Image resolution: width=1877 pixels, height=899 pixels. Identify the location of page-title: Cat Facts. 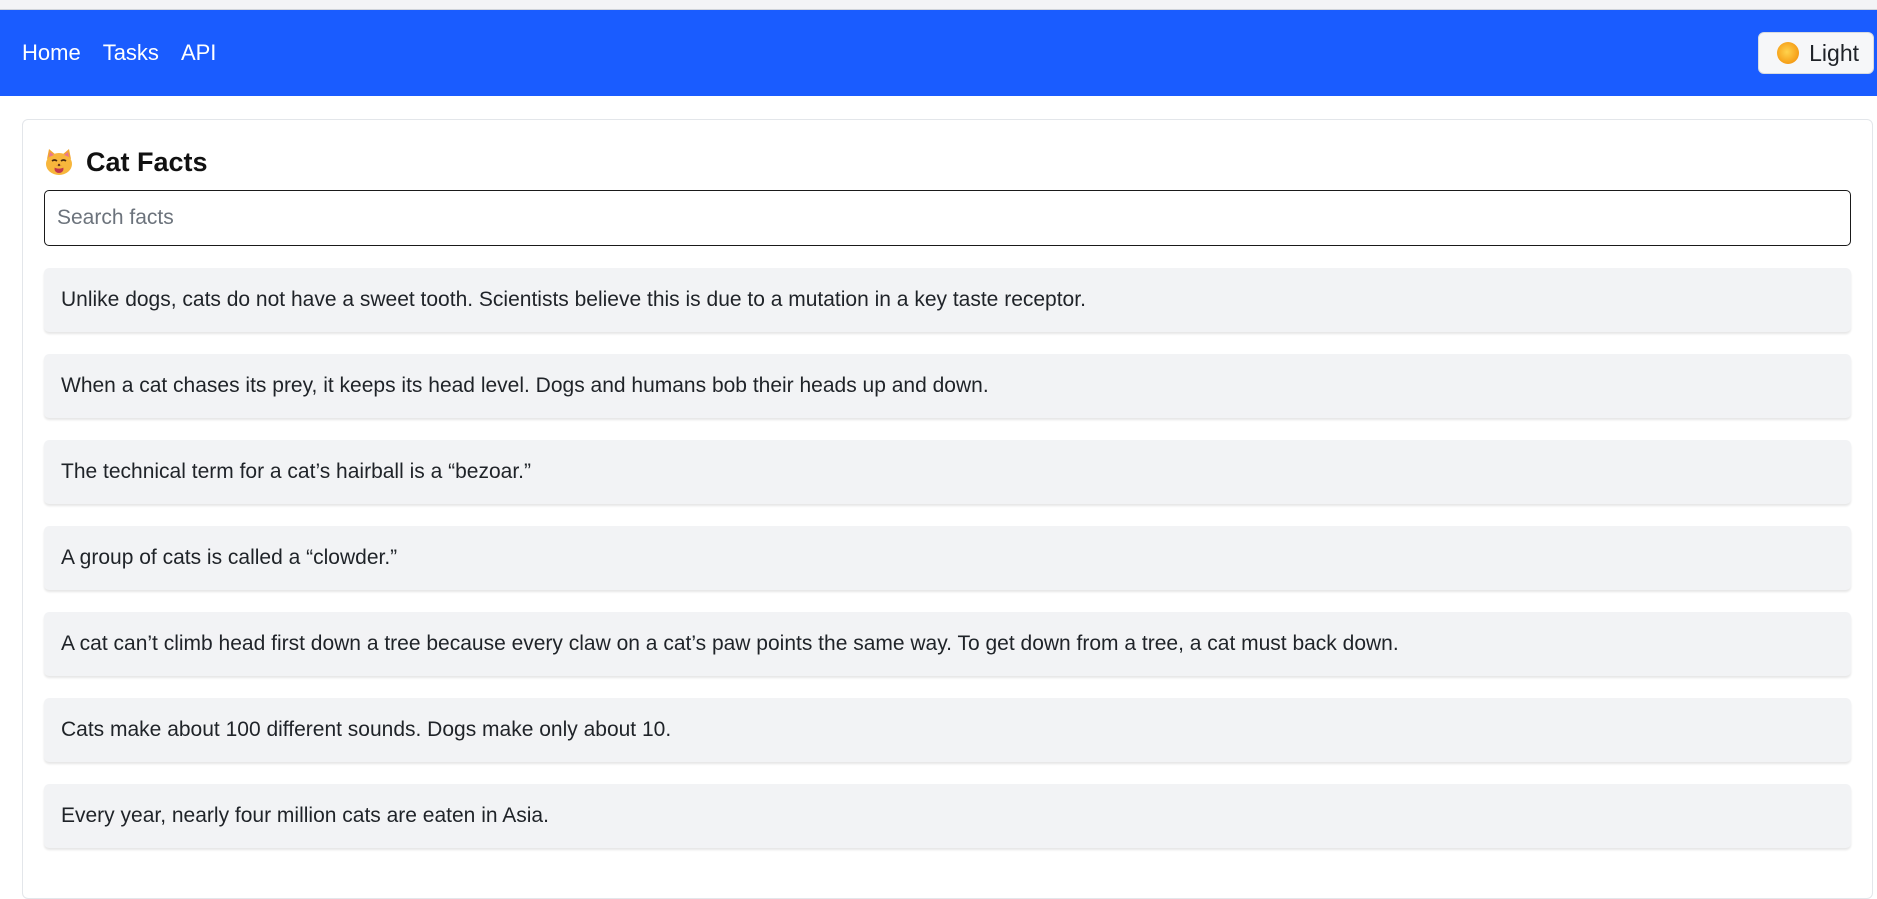
(147, 161).